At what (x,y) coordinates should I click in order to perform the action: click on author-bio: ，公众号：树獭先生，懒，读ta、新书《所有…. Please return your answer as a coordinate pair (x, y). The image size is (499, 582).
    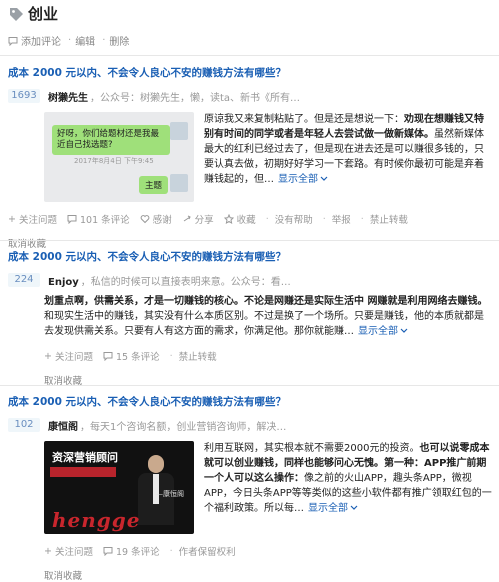
    Looking at the image, I should click on (195, 98).